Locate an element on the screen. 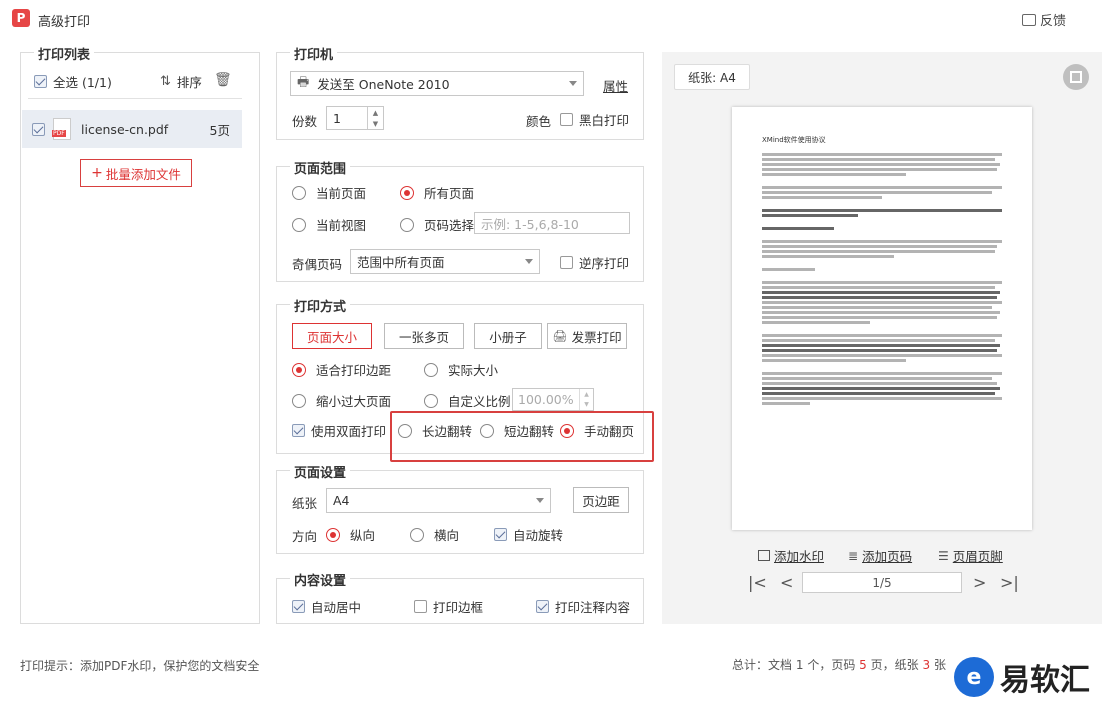 Image resolution: width=1120 pixels, height=704 pixels. properties-link: 属性 is located at coordinates (615, 85).